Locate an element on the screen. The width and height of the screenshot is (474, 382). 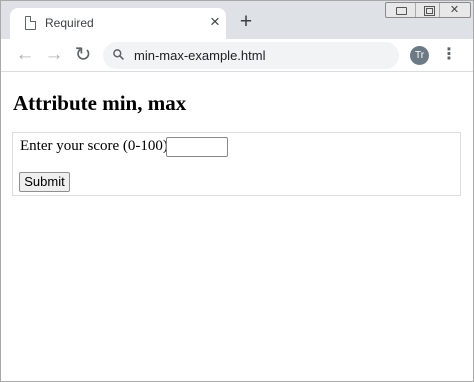
submit-button: Submit is located at coordinates (44, 182).